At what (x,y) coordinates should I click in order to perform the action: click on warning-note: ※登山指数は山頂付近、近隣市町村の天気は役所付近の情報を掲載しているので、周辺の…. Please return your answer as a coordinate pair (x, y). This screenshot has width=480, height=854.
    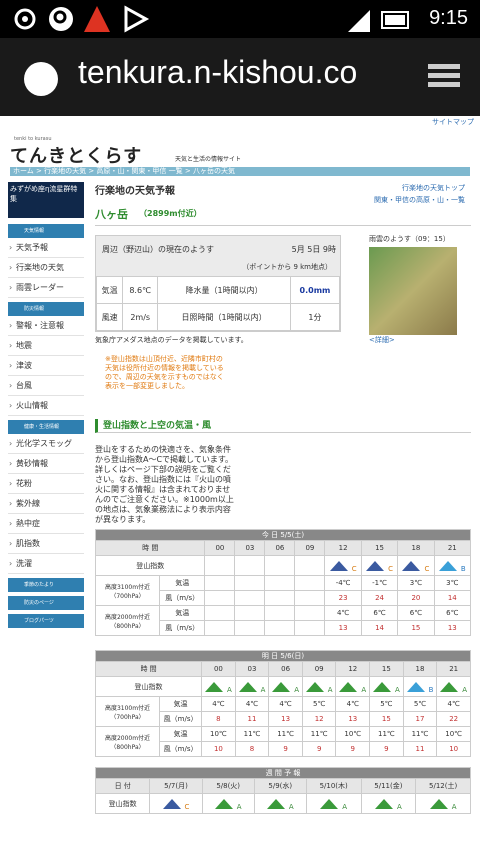
    Looking at the image, I should click on (164, 372).